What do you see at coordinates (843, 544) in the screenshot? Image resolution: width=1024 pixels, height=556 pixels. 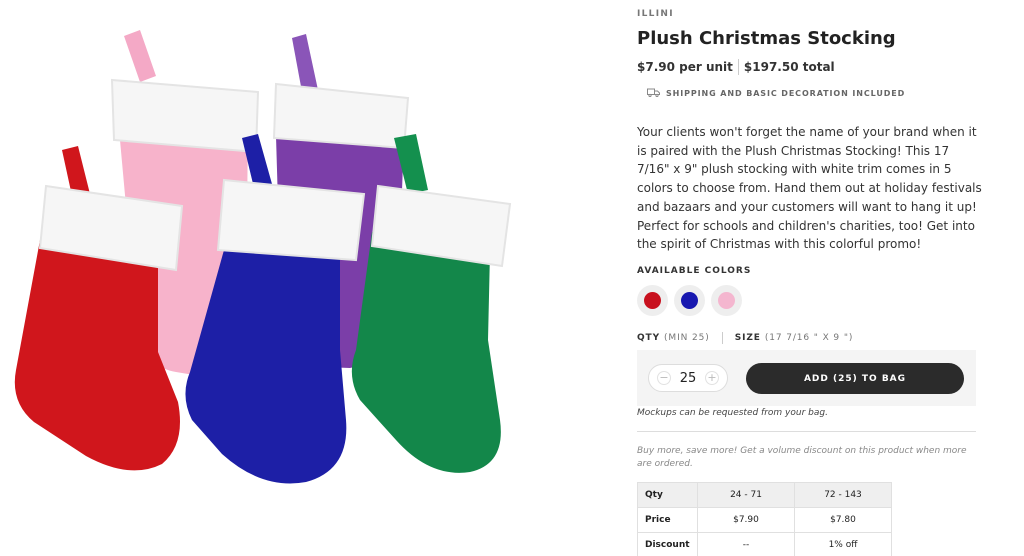 I see `table-cell: 1% off` at bounding box center [843, 544].